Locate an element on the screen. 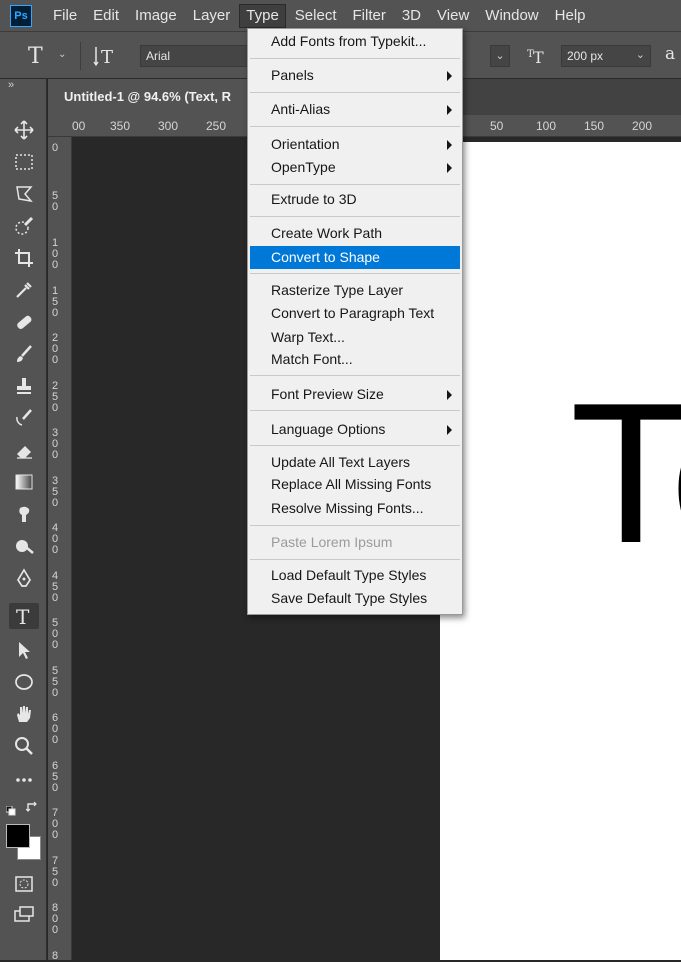  menu-edit: Edit is located at coordinates (106, 16).